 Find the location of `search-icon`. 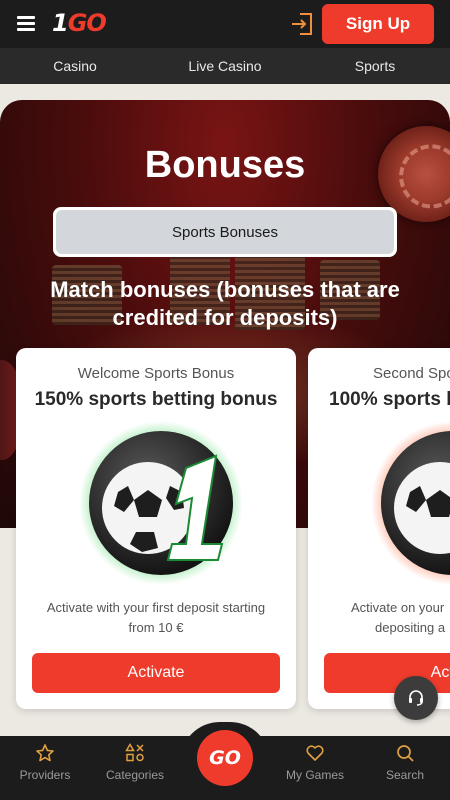

search-icon is located at coordinates (405, 753).